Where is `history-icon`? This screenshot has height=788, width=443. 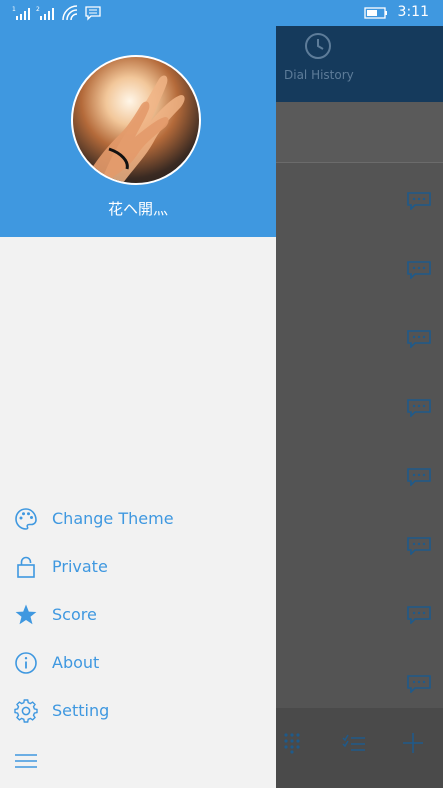 history-icon is located at coordinates (318, 46).